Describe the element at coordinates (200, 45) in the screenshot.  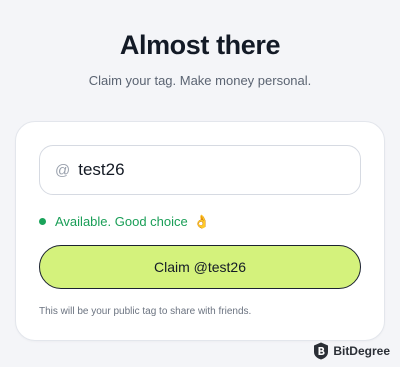
I see `page-title: Almost there` at that location.